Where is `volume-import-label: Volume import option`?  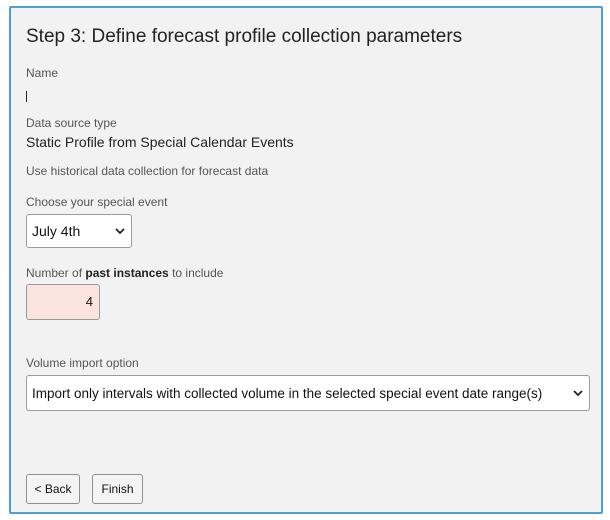
volume-import-label: Volume import option is located at coordinates (82, 363).